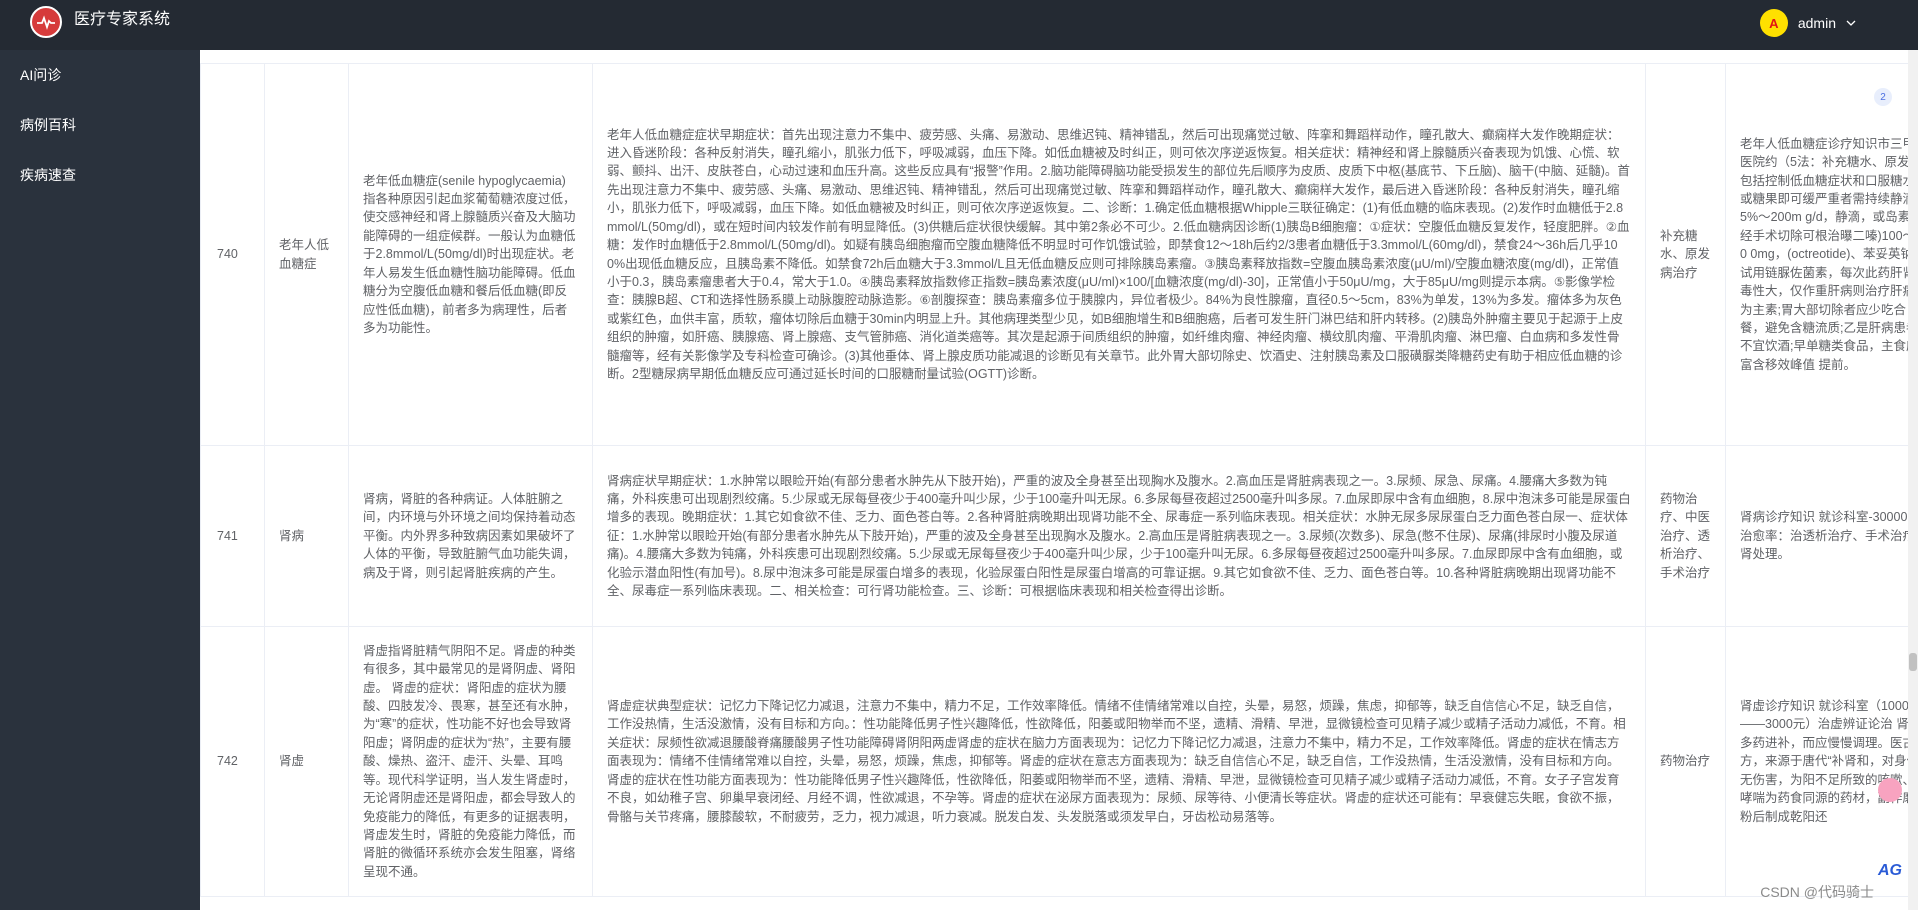  I want to click on row-id: 741, so click(232, 536).